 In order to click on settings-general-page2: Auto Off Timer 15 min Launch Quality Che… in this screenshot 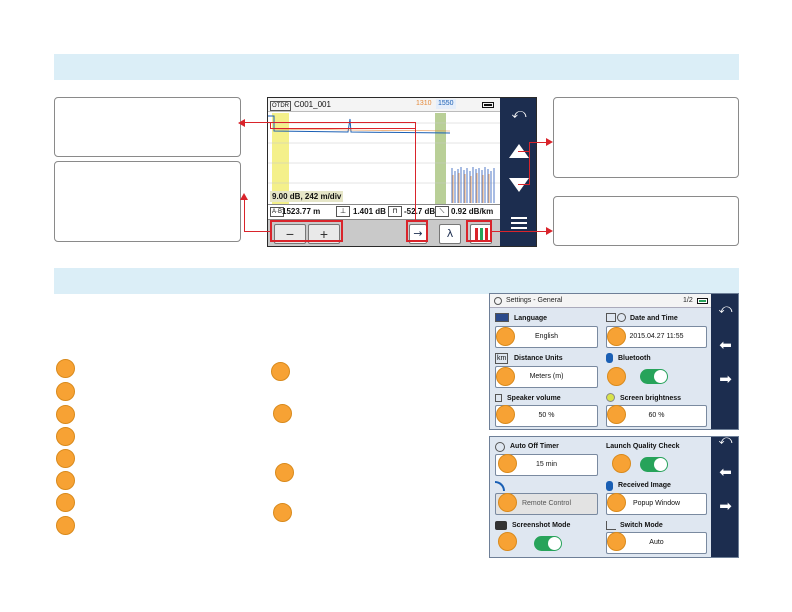, I will do `click(614, 497)`.